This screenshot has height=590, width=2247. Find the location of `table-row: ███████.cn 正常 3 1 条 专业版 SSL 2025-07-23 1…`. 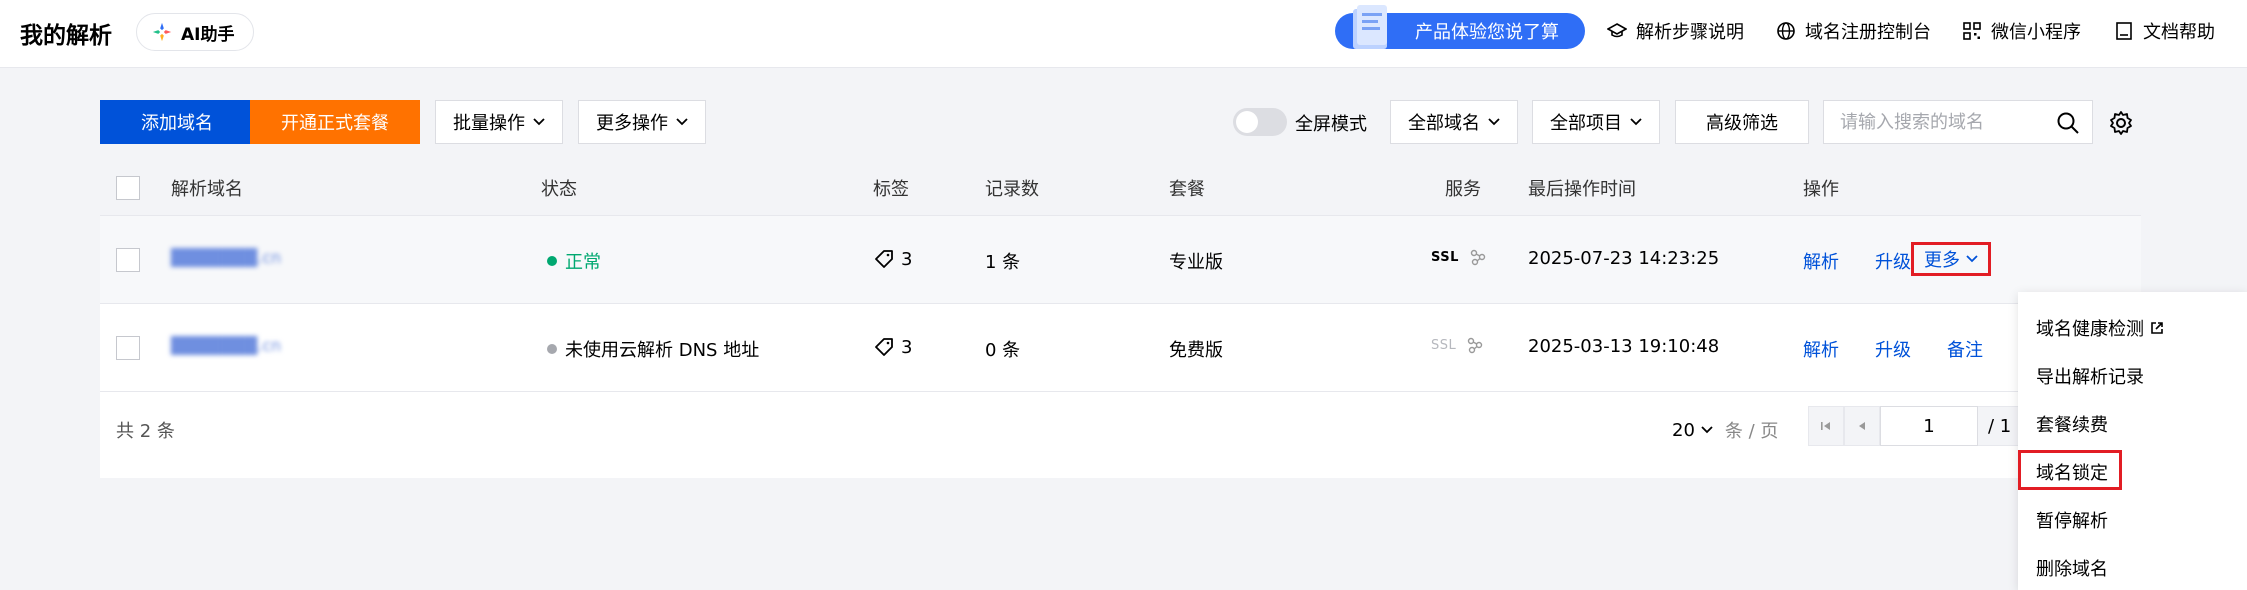

table-row: ███████.cn 正常 3 1 条 专业版 SSL 2025-07-23 1… is located at coordinates (1120, 260).